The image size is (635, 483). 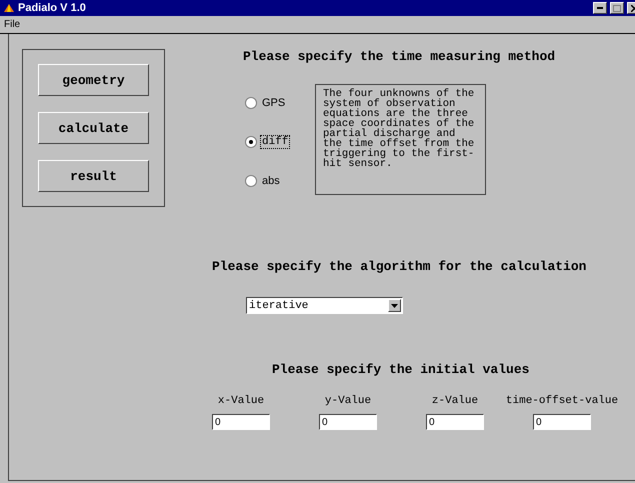 I want to click on field-label: x-Value, so click(x=241, y=401).